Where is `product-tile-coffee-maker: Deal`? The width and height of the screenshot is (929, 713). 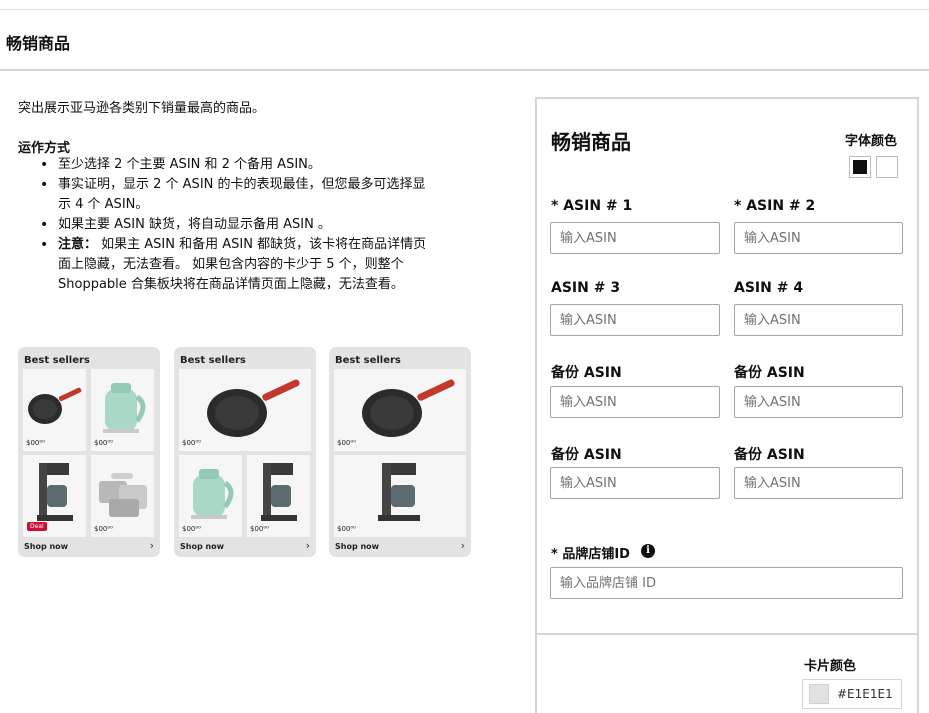
product-tile-coffee-maker: Deal is located at coordinates (54, 496).